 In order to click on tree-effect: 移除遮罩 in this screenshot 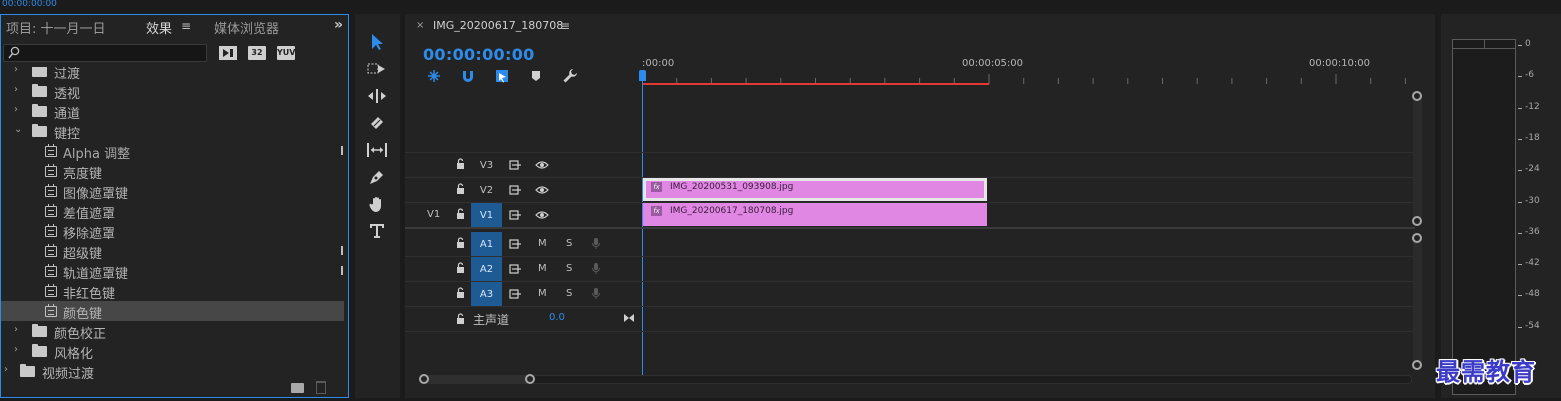, I will do `click(172, 231)`.